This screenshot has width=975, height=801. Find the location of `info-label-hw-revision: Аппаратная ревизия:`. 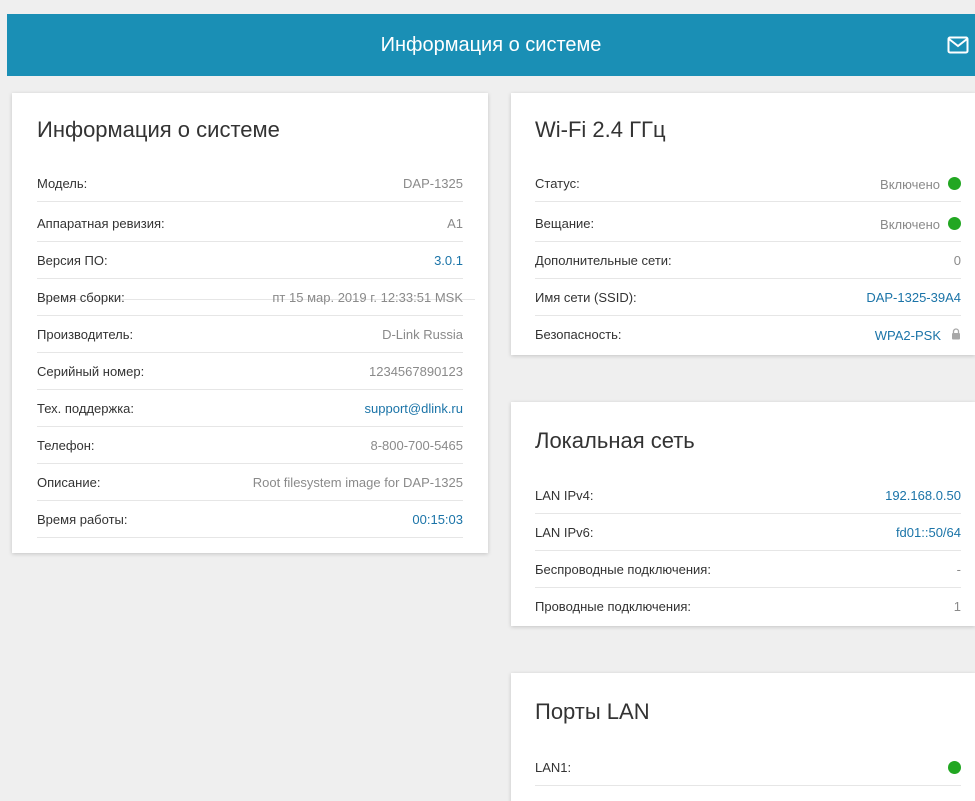

info-label-hw-revision: Аппаратная ревизия: is located at coordinates (101, 223).